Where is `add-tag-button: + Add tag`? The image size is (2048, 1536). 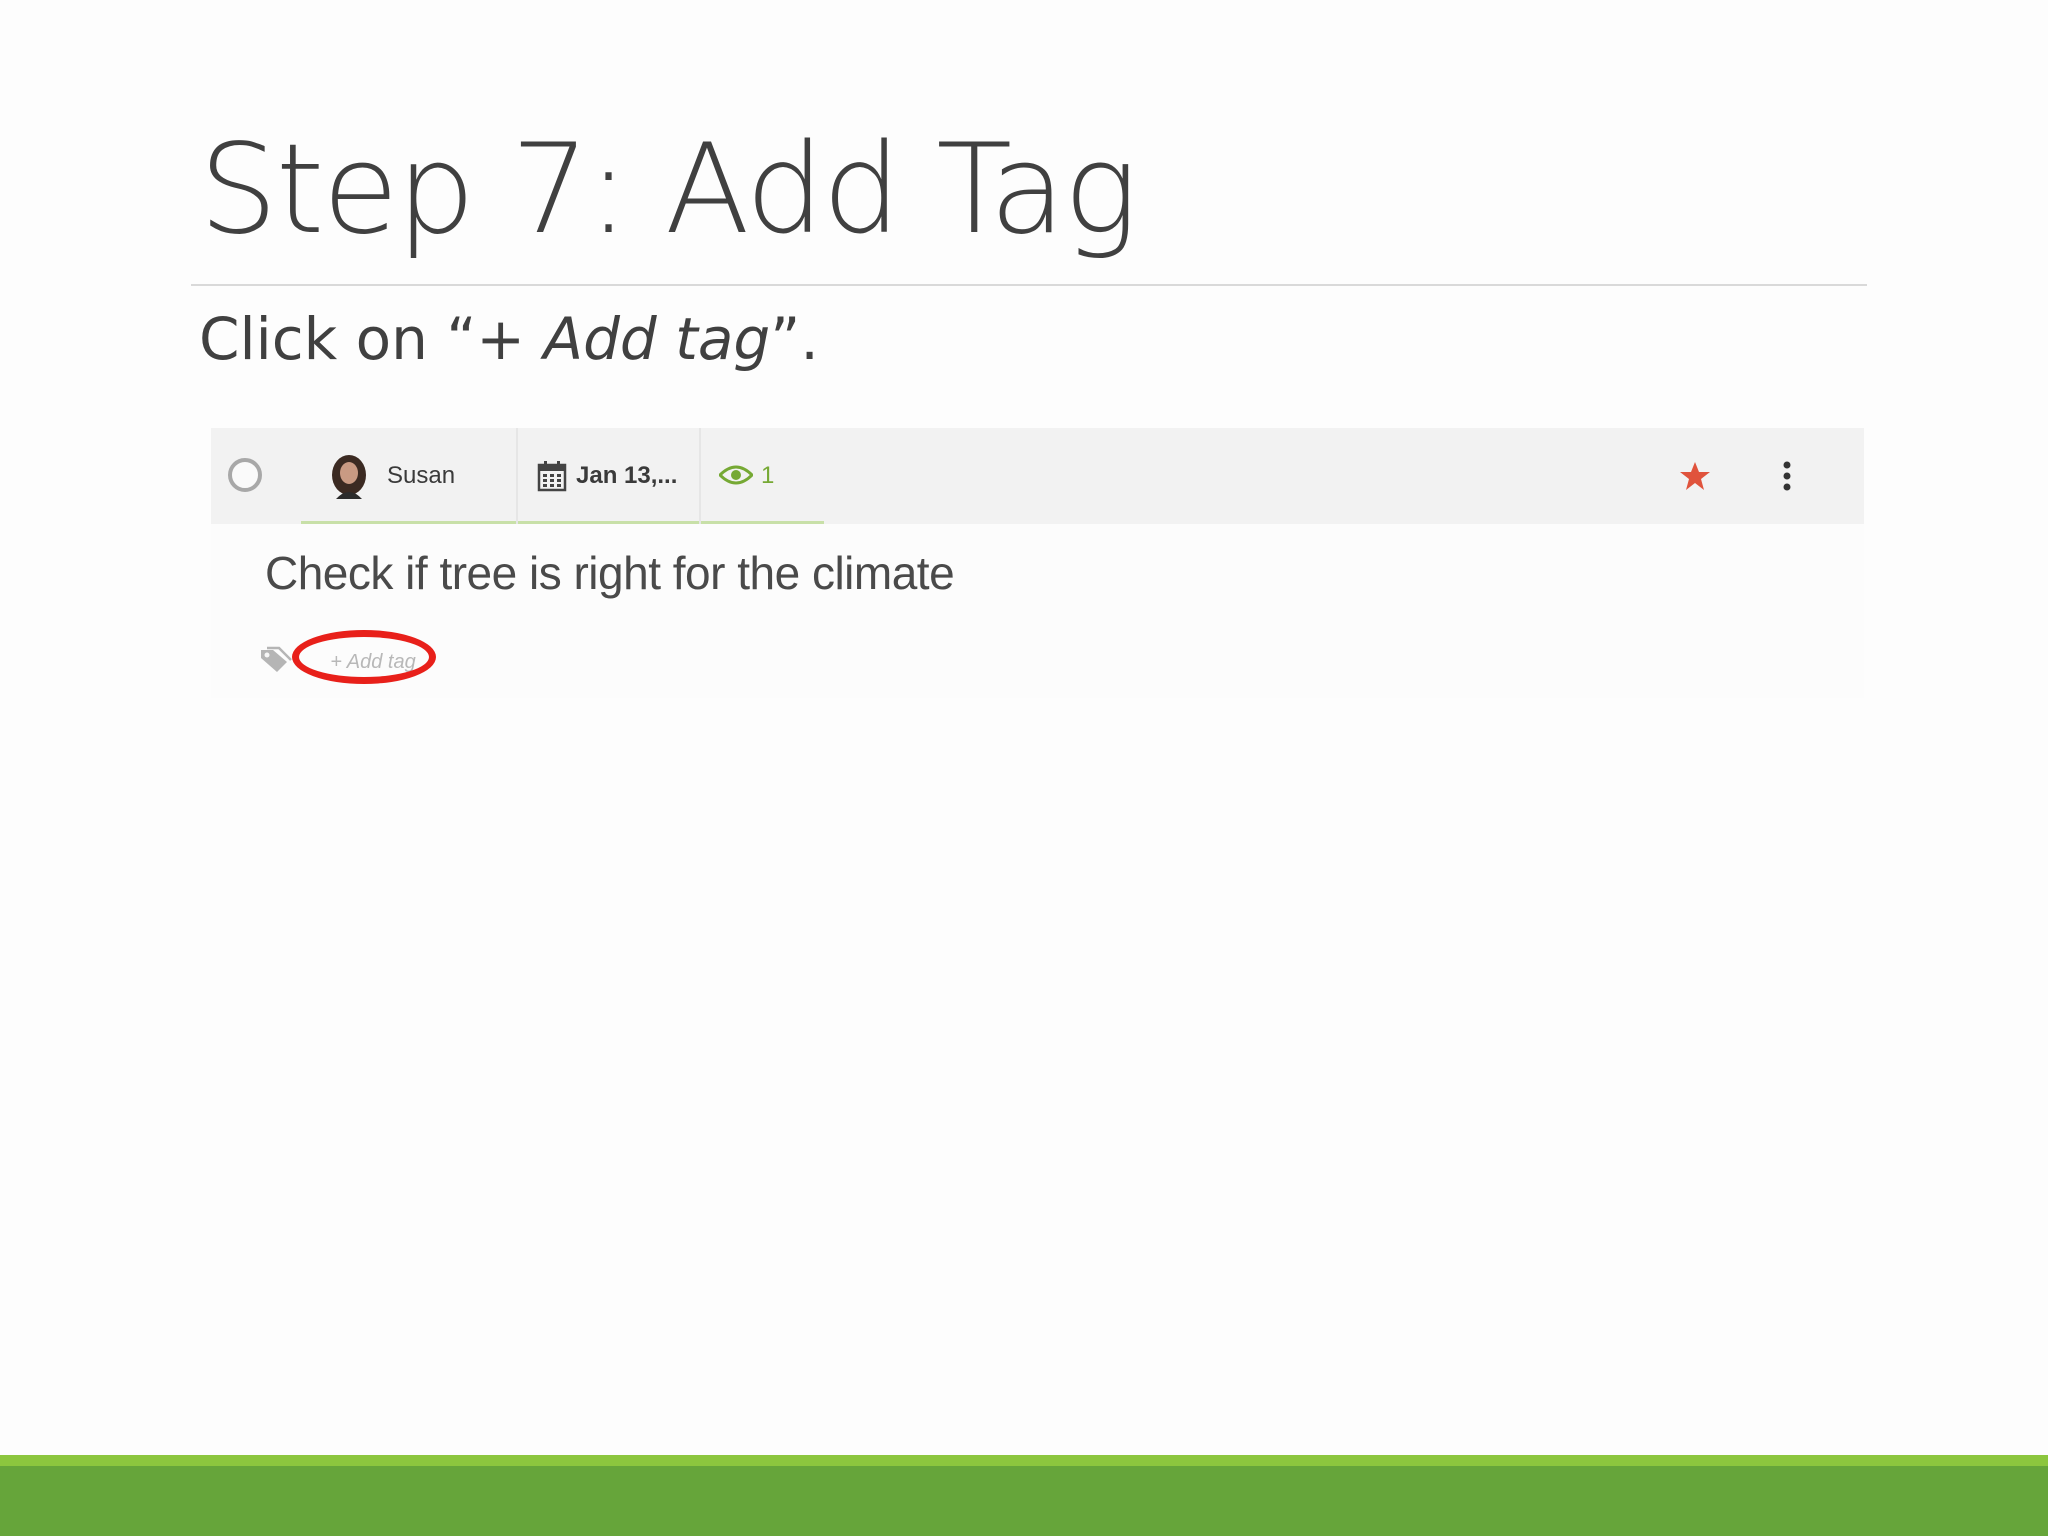 add-tag-button: + Add tag is located at coordinates (373, 662).